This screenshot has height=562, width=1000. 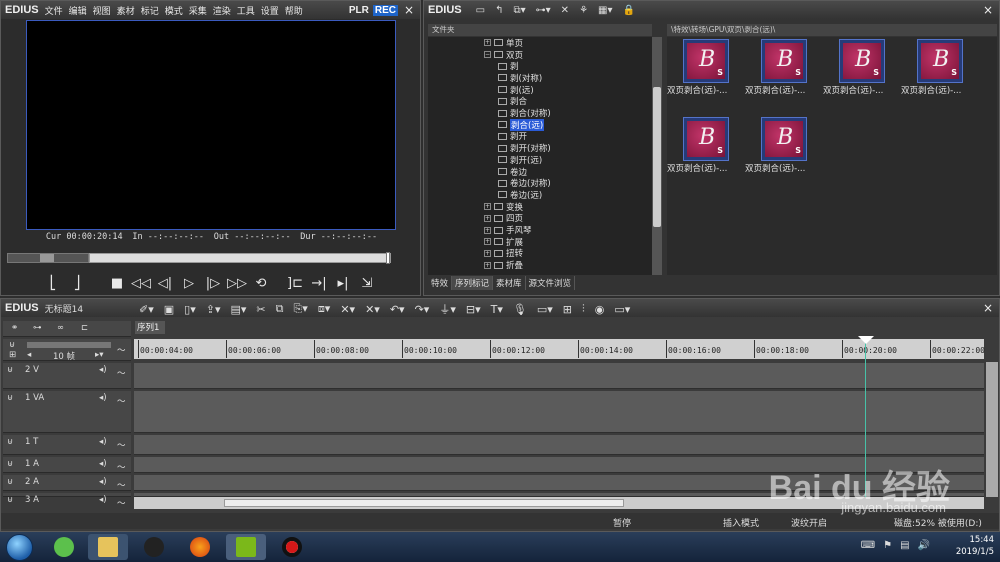 I want to click on title-icon: T▾, so click(x=497, y=309).